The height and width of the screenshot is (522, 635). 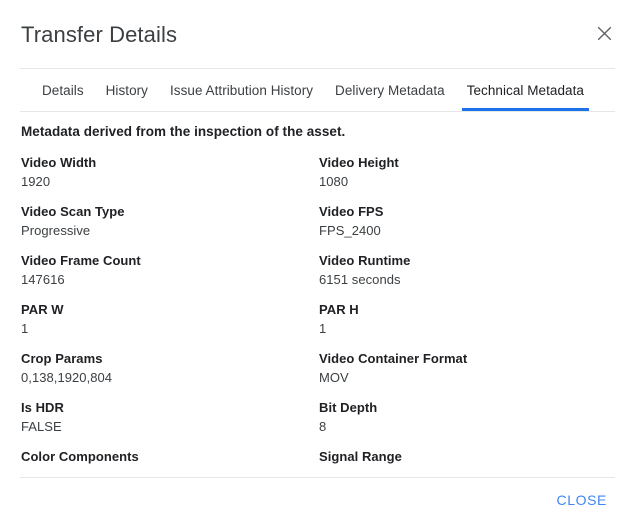 What do you see at coordinates (169, 177) in the screenshot?
I see `metadata-field: Video Width 1920` at bounding box center [169, 177].